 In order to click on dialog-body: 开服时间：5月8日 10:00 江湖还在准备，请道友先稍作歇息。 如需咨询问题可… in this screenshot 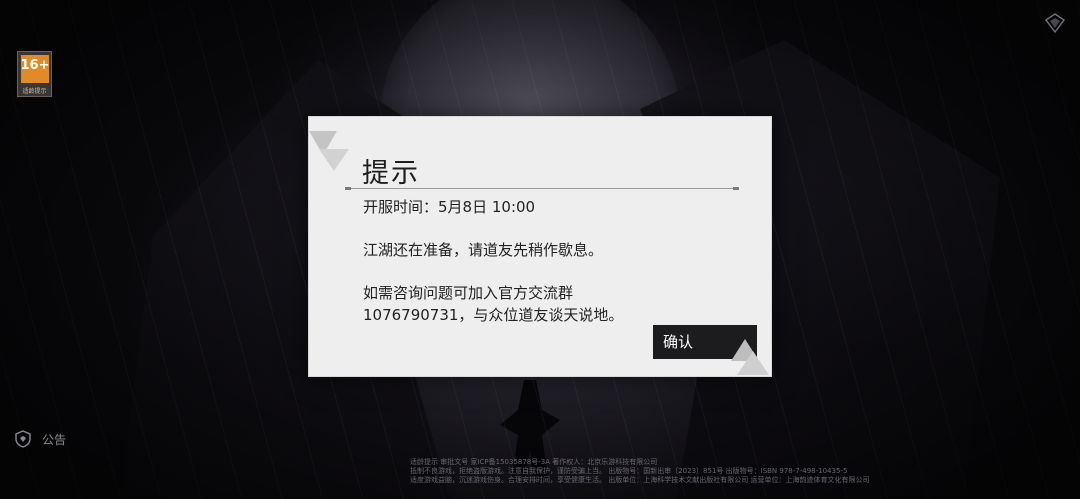, I will do `click(543, 261)`.